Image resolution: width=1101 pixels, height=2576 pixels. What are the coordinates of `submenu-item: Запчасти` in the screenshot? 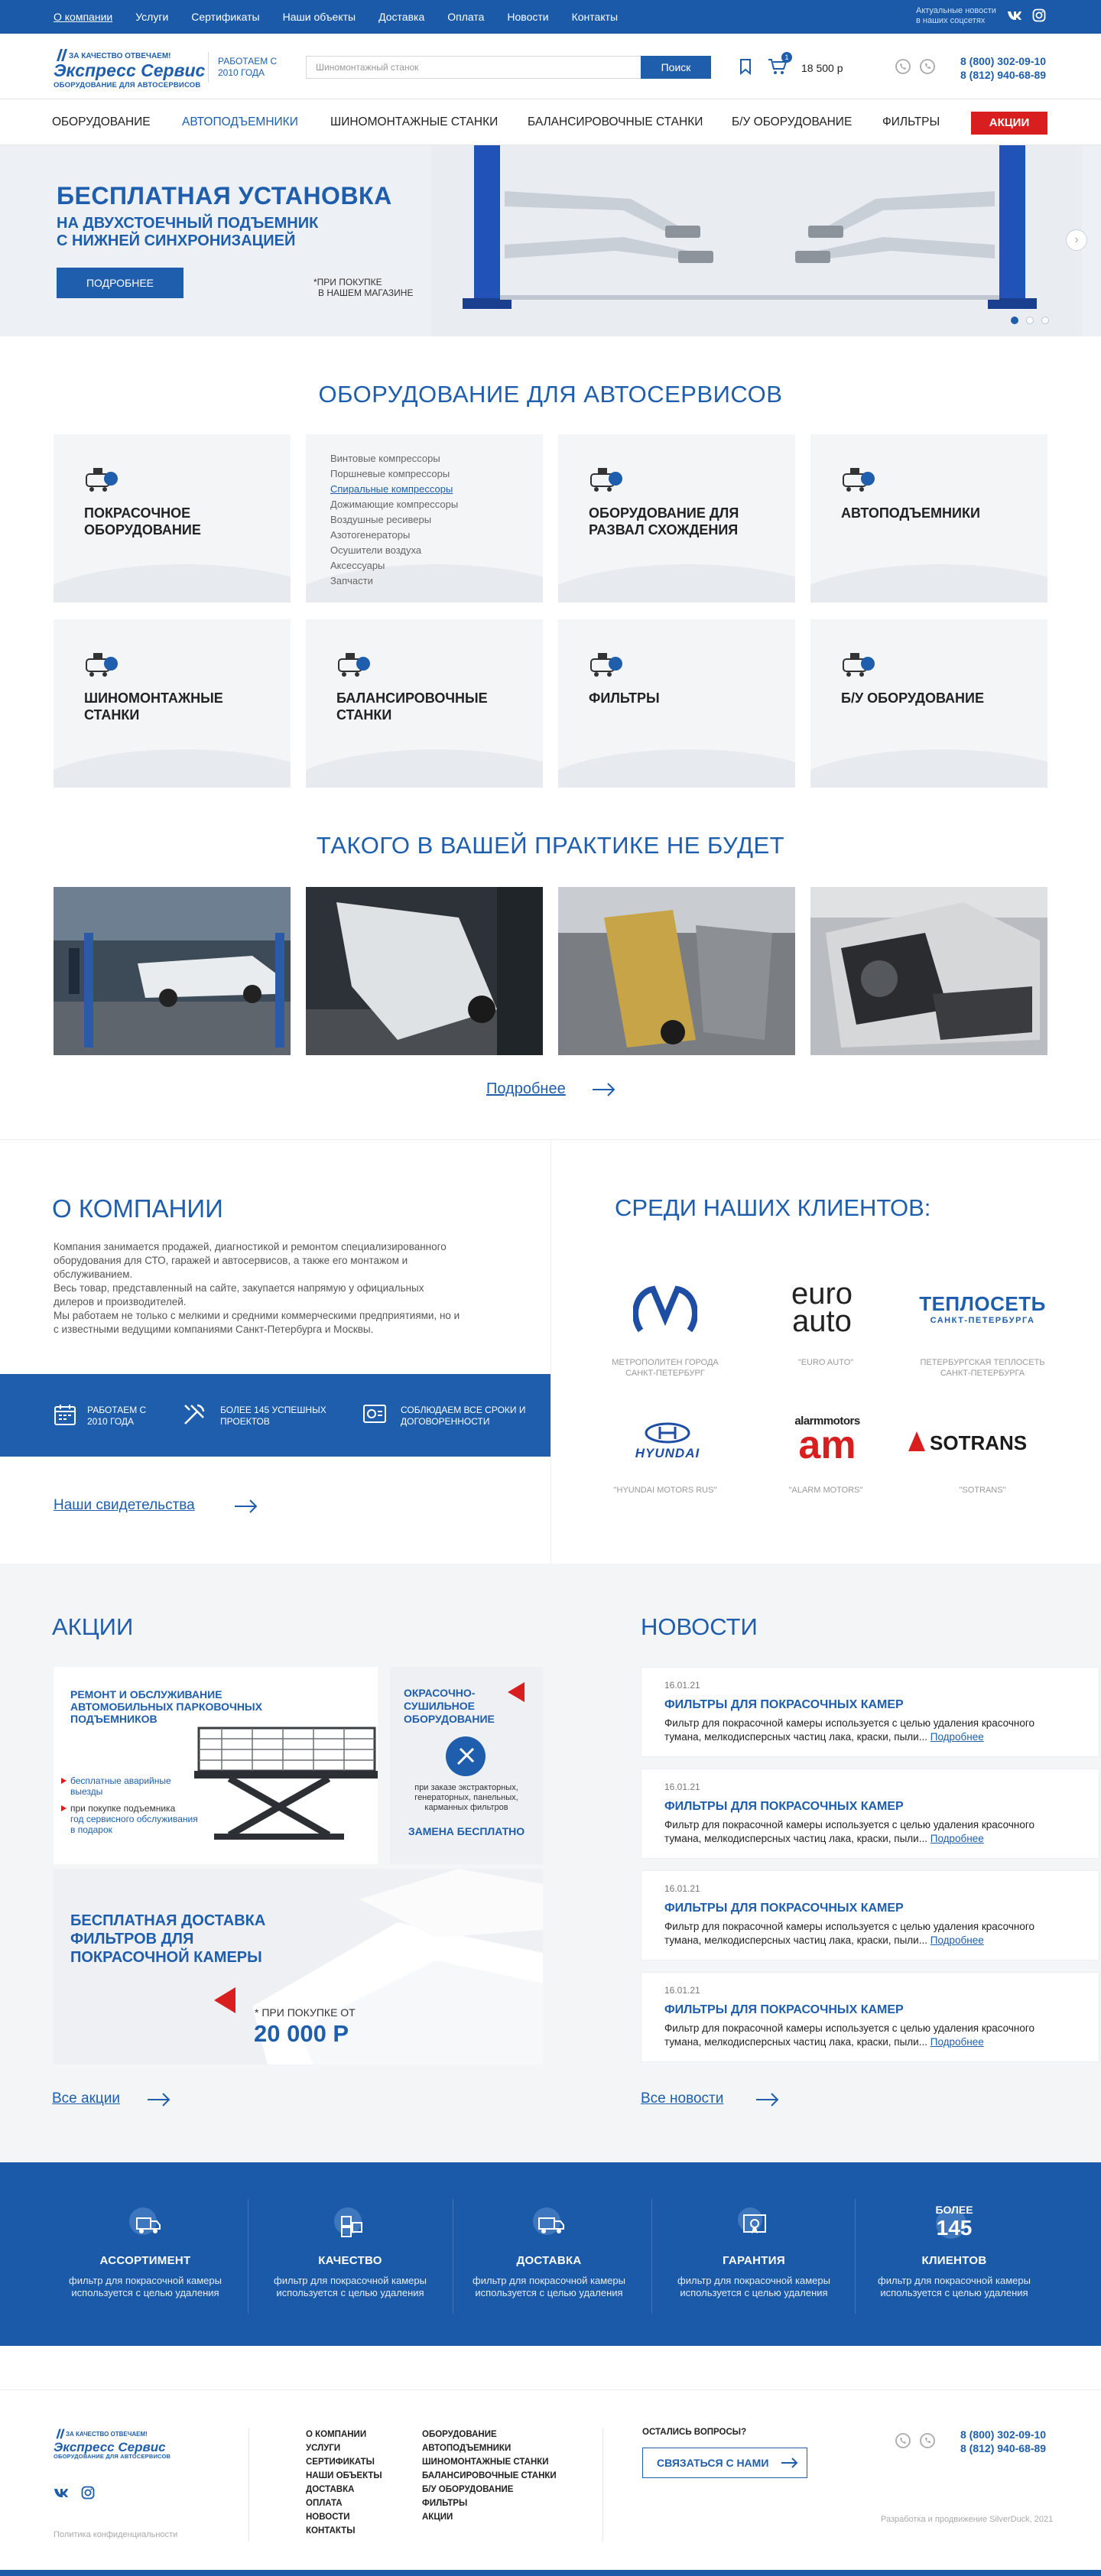 It's located at (394, 581).